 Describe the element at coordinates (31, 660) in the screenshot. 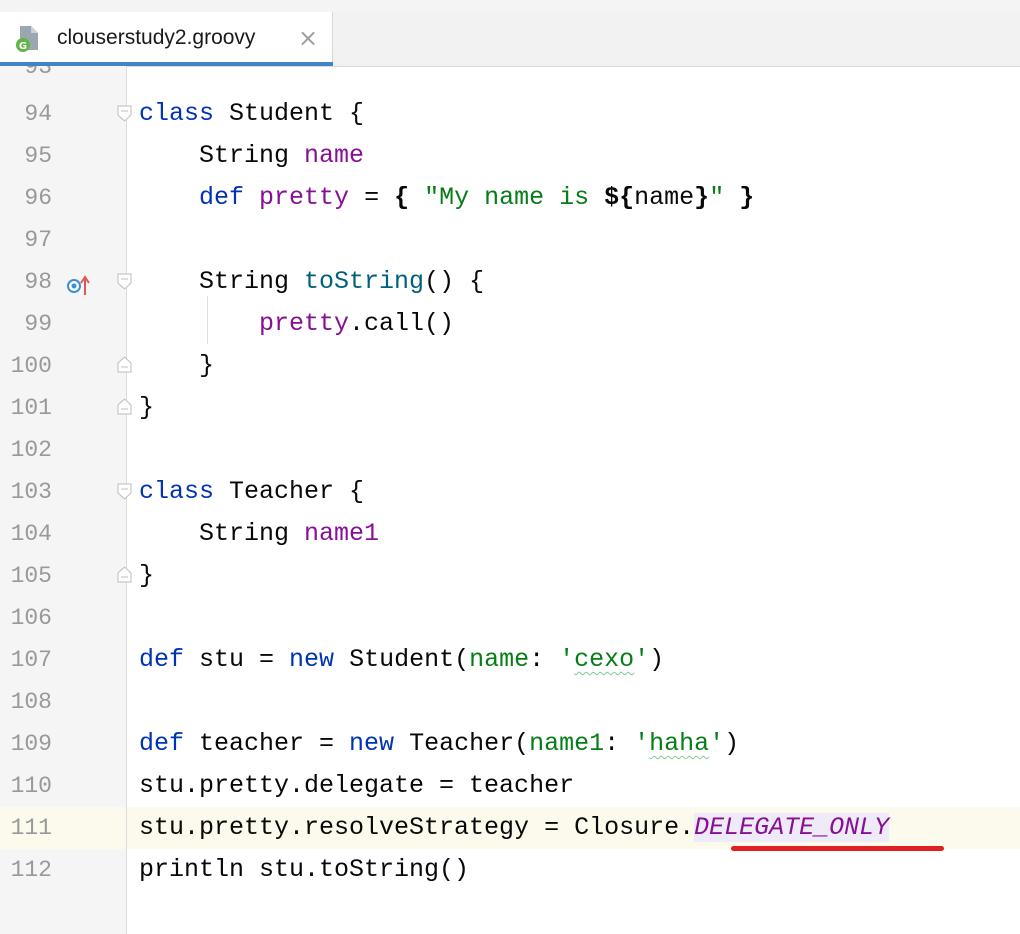

I see `line-number: 107` at that location.